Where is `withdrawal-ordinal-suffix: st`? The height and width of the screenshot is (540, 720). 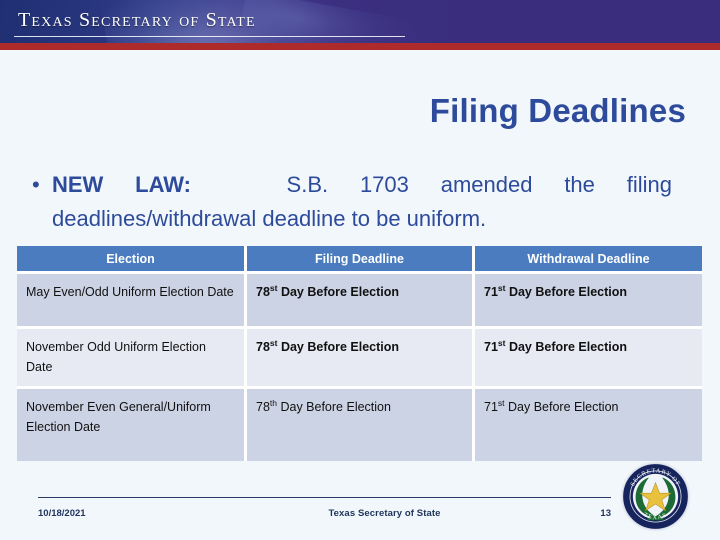 withdrawal-ordinal-suffix: st is located at coordinates (501, 402).